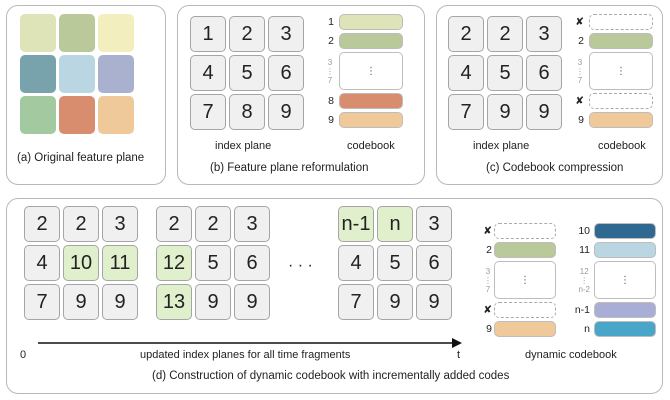 Image resolution: width=670 pixels, height=400 pixels. Describe the element at coordinates (584, 231) in the screenshot. I see `code-number: 10` at that location.